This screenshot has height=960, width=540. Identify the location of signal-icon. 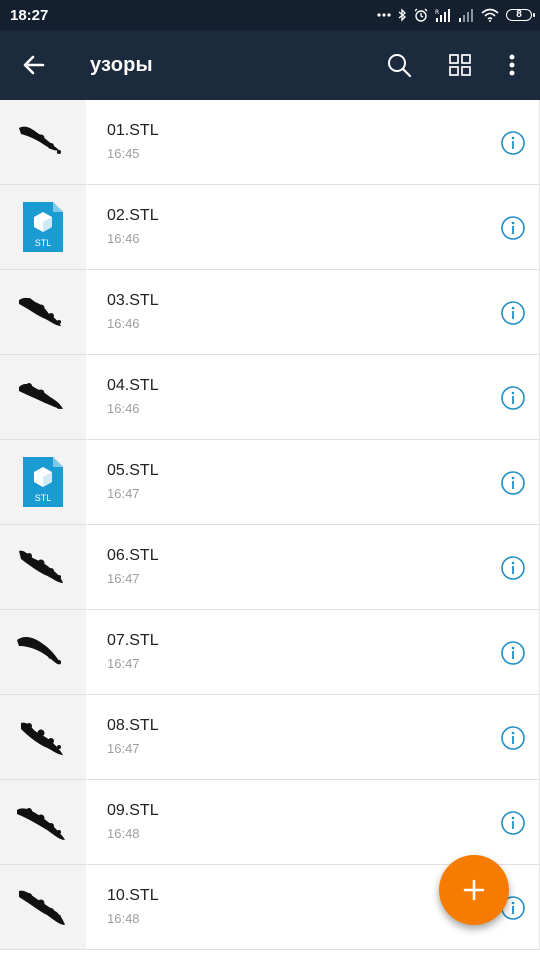
(466, 15).